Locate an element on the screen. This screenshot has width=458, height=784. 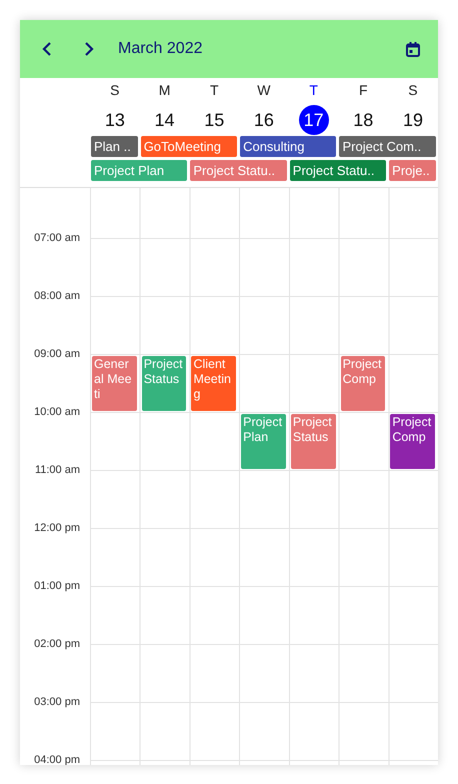
date-number: 17 is located at coordinates (313, 120).